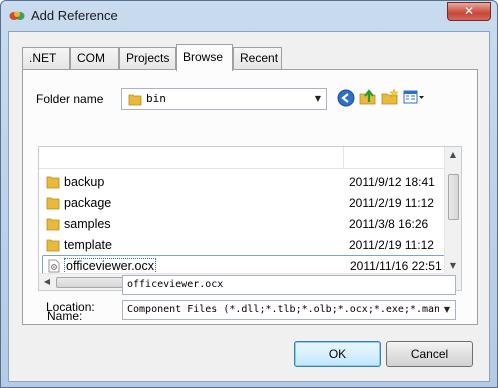 The height and width of the screenshot is (388, 498). I want to click on window-title: Add Reference, so click(74, 15).